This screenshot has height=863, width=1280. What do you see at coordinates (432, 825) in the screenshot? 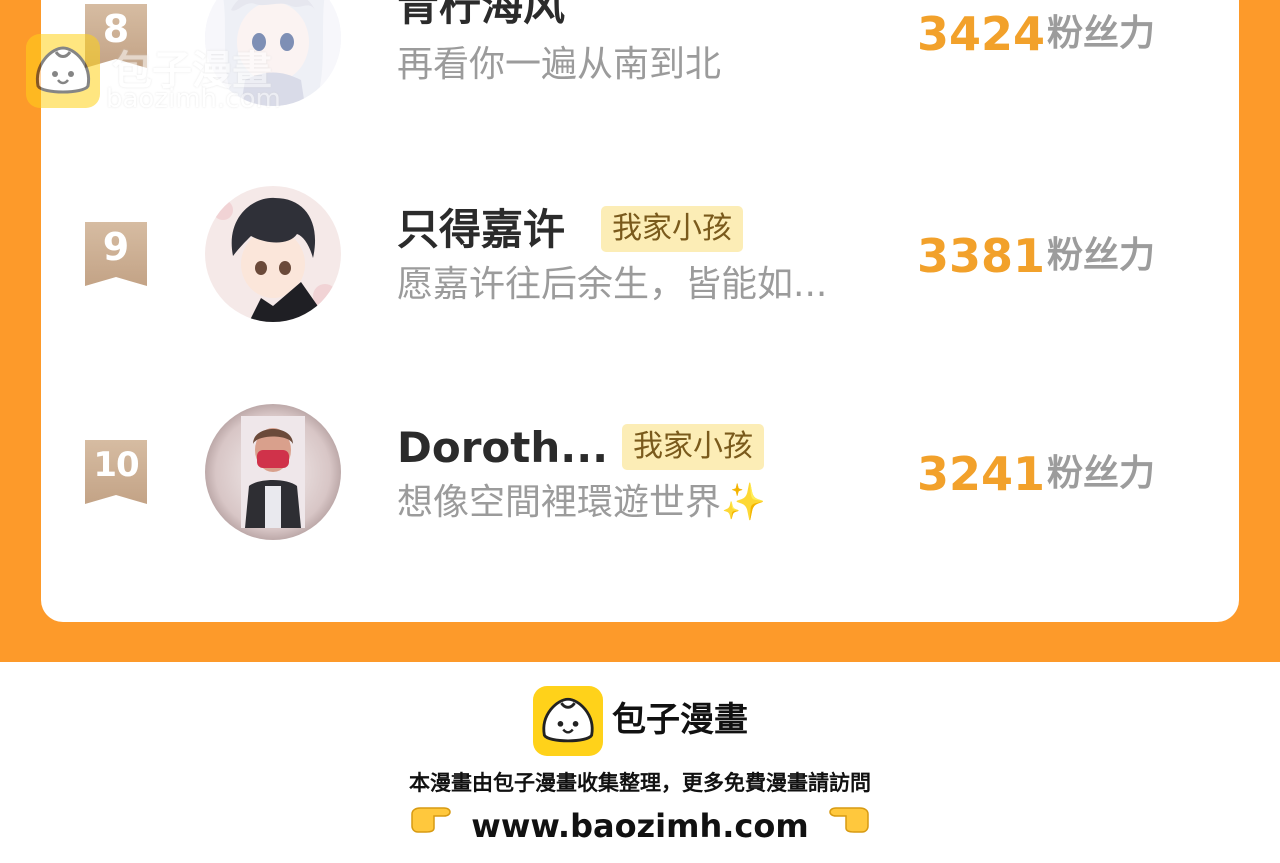
I see `hand-pointing-right-icon` at bounding box center [432, 825].